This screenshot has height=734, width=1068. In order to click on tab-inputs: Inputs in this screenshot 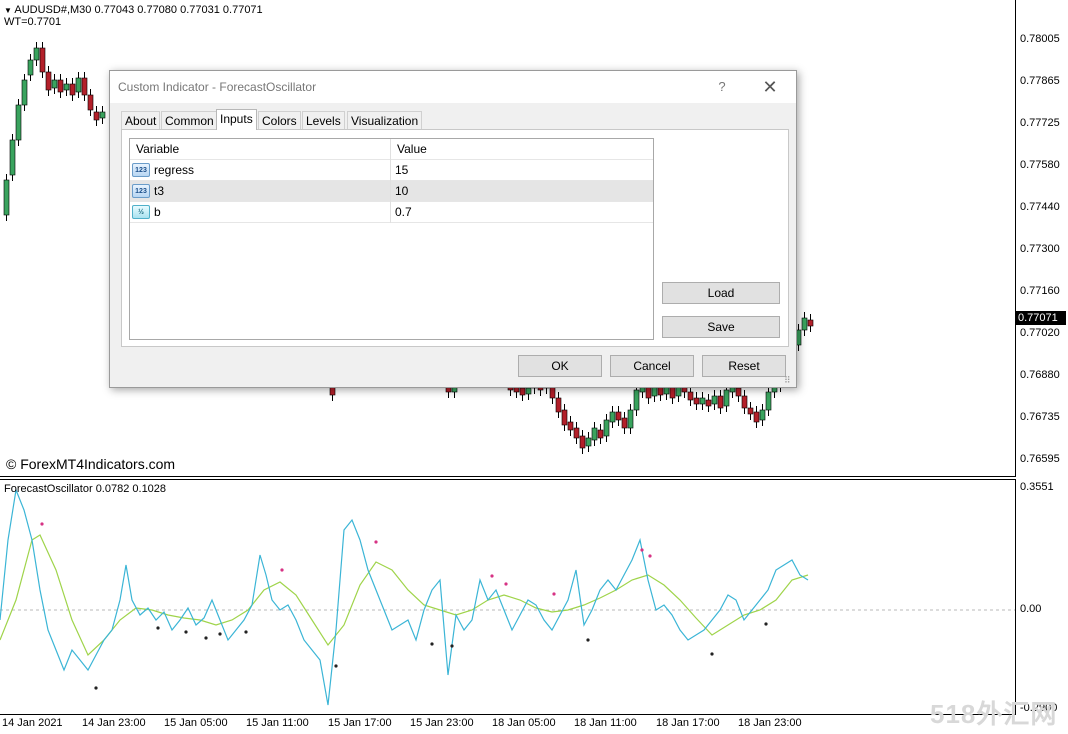, I will do `click(236, 119)`.